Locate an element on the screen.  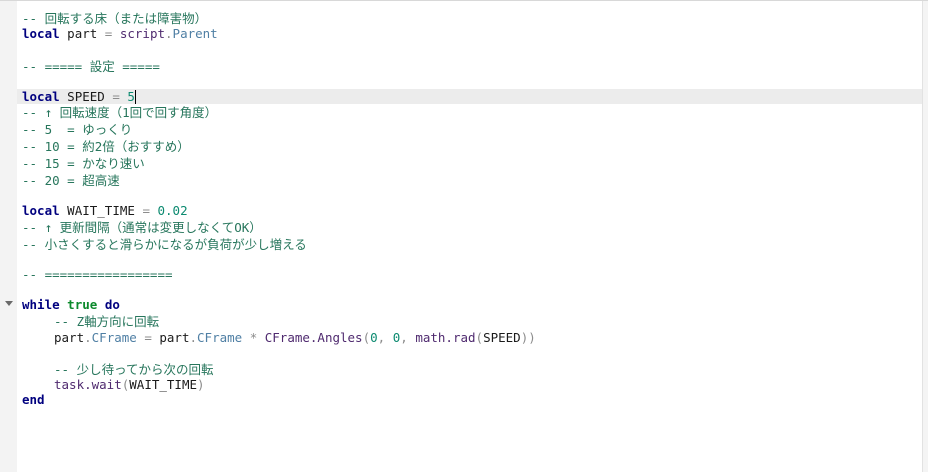
code-token: -- ↑ 回転速度（1回で回す角度） is located at coordinates (120, 112).